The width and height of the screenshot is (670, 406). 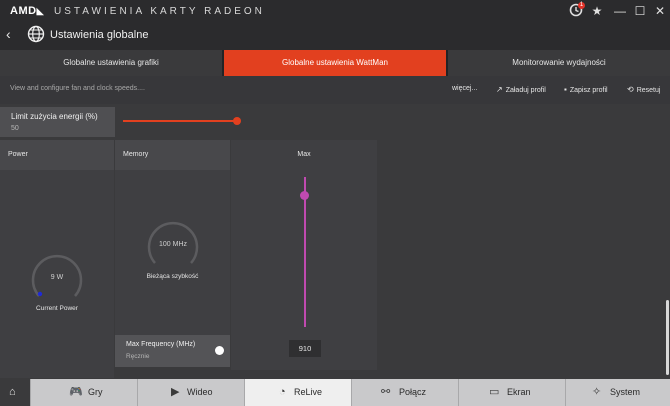 I want to click on nav-video: ▶ Wideo, so click(x=191, y=392).